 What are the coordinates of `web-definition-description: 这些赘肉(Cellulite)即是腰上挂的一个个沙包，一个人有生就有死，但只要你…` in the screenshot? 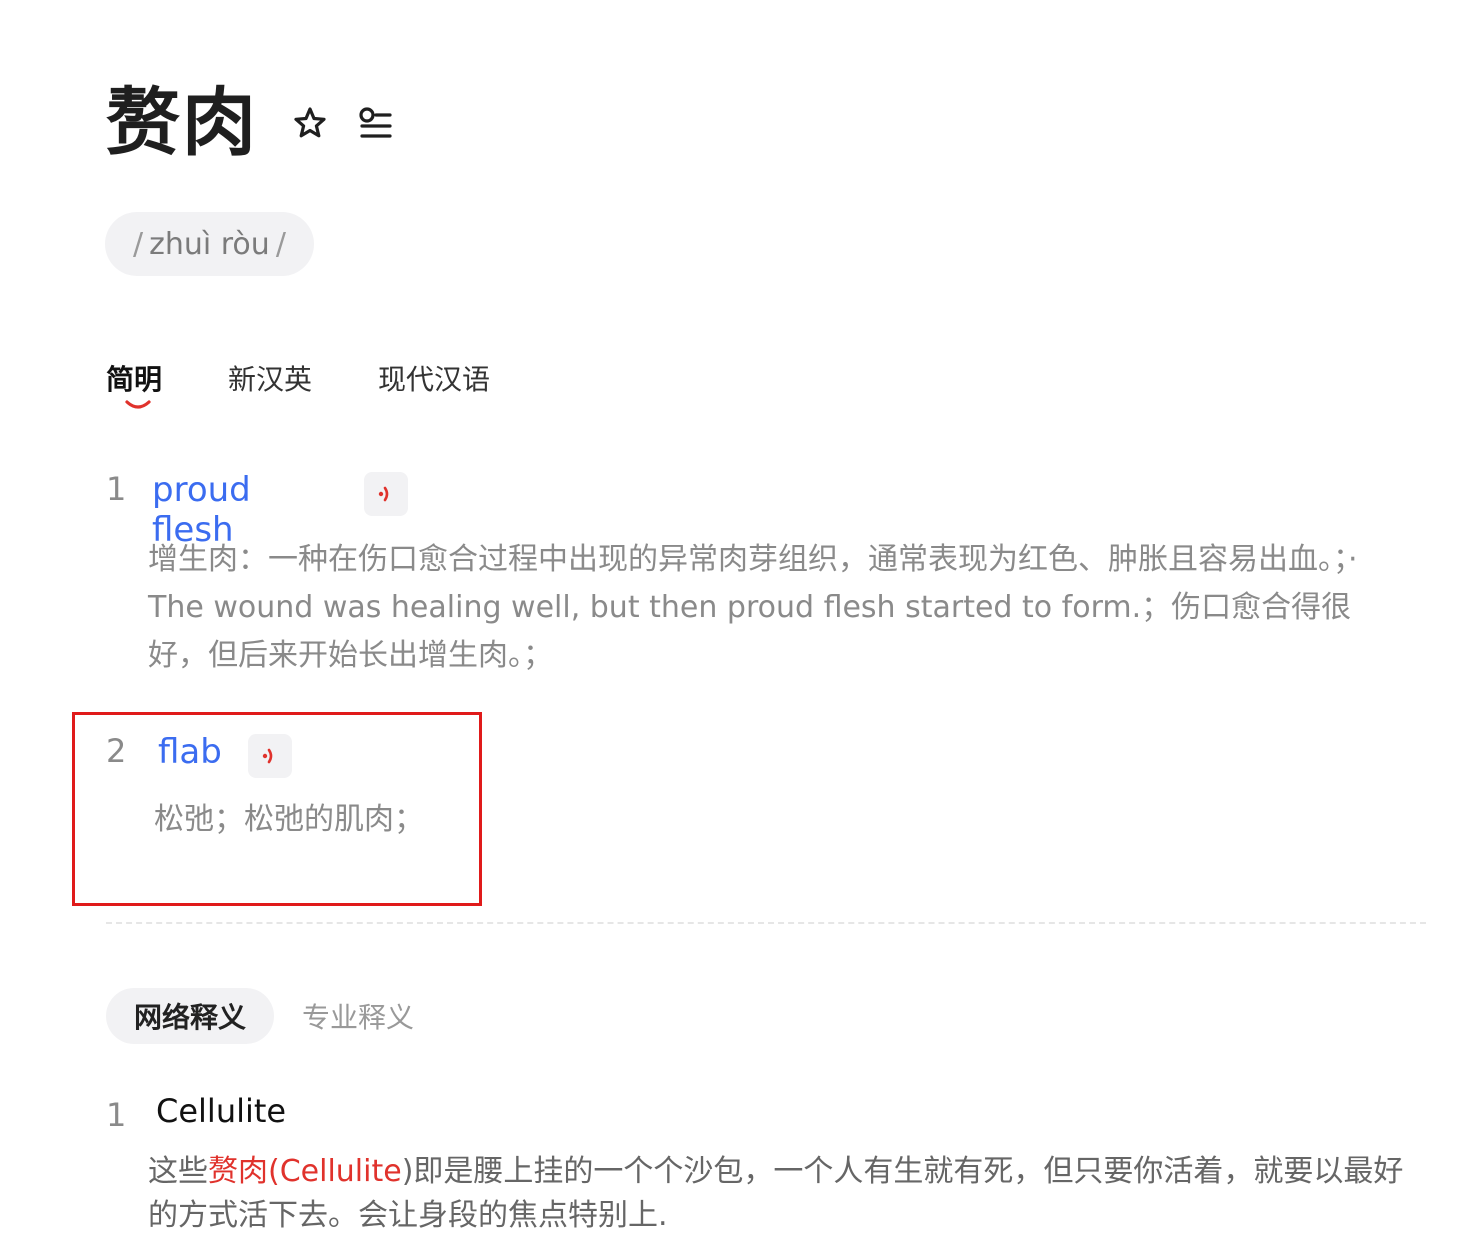 It's located at (783, 1194).